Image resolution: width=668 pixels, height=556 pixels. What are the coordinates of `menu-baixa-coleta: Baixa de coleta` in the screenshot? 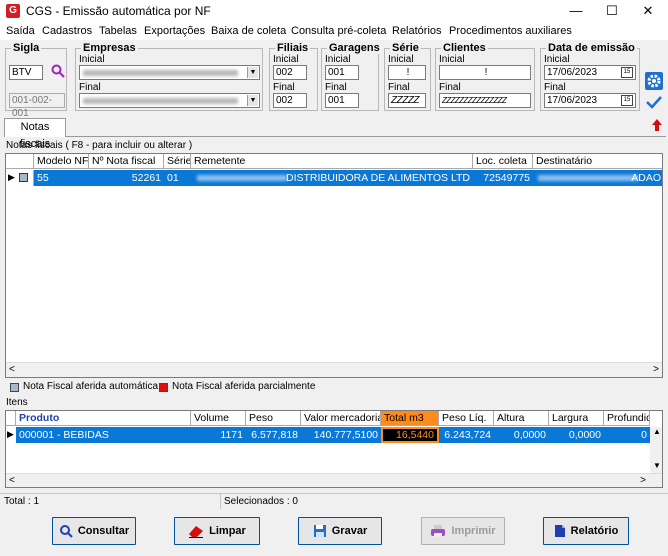 It's located at (248, 31).